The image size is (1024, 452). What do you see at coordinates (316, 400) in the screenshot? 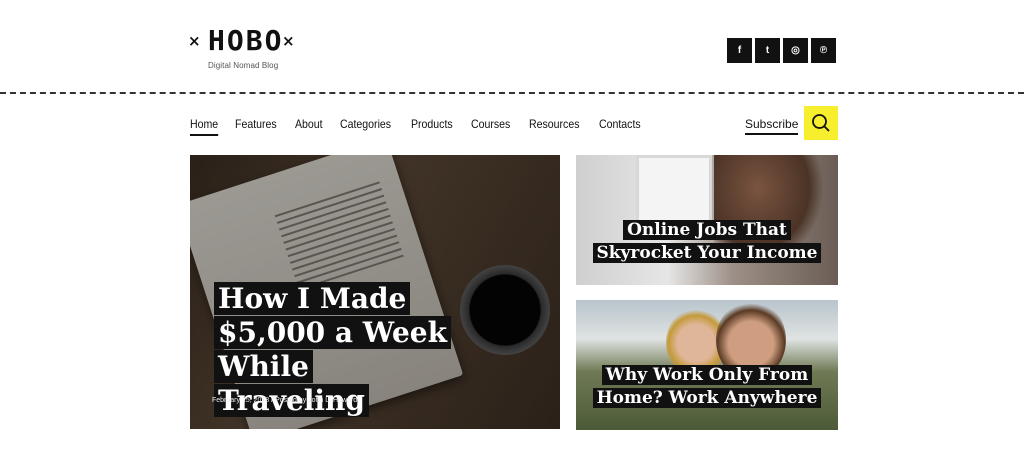
I see `post-author: Posted by John L. Howard` at bounding box center [316, 400].